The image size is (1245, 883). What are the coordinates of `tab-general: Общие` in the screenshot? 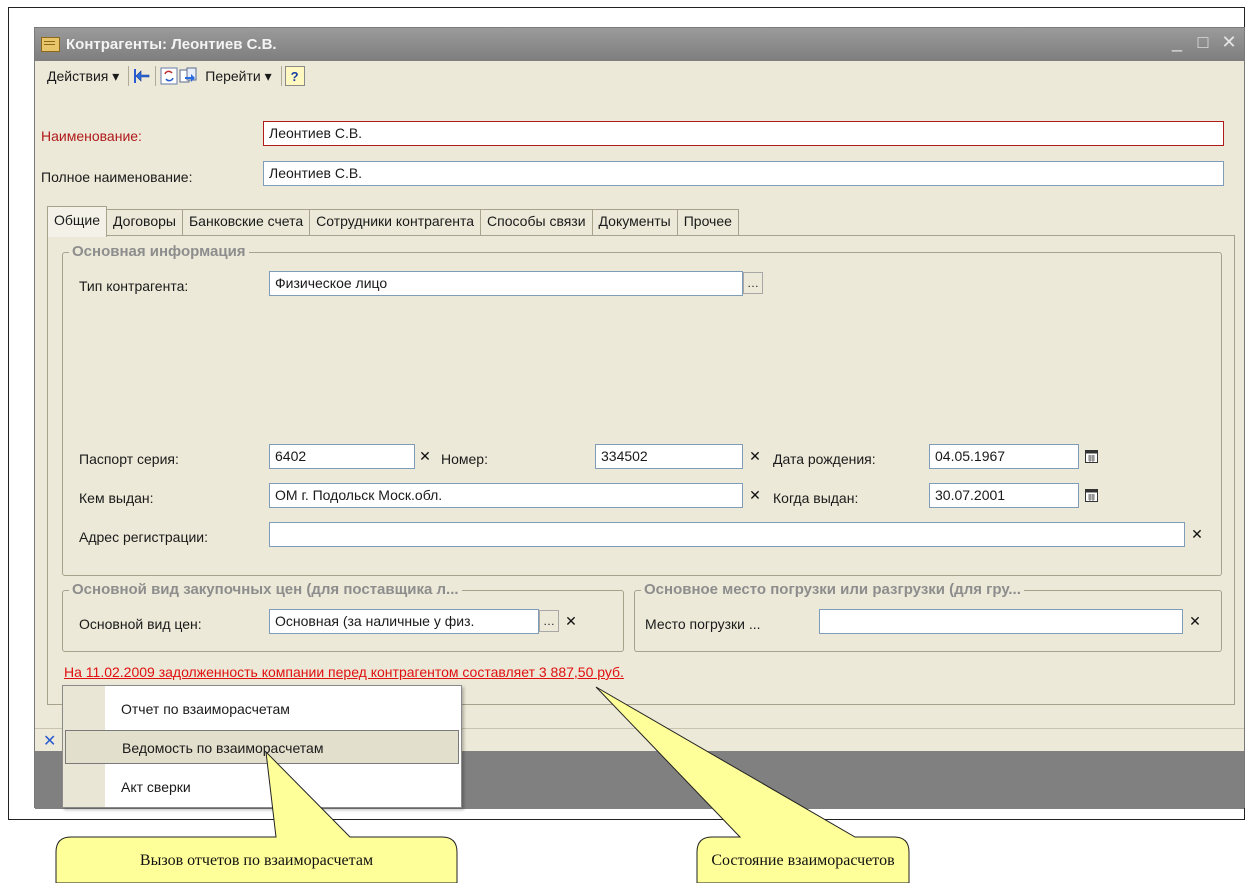 It's located at (77, 221).